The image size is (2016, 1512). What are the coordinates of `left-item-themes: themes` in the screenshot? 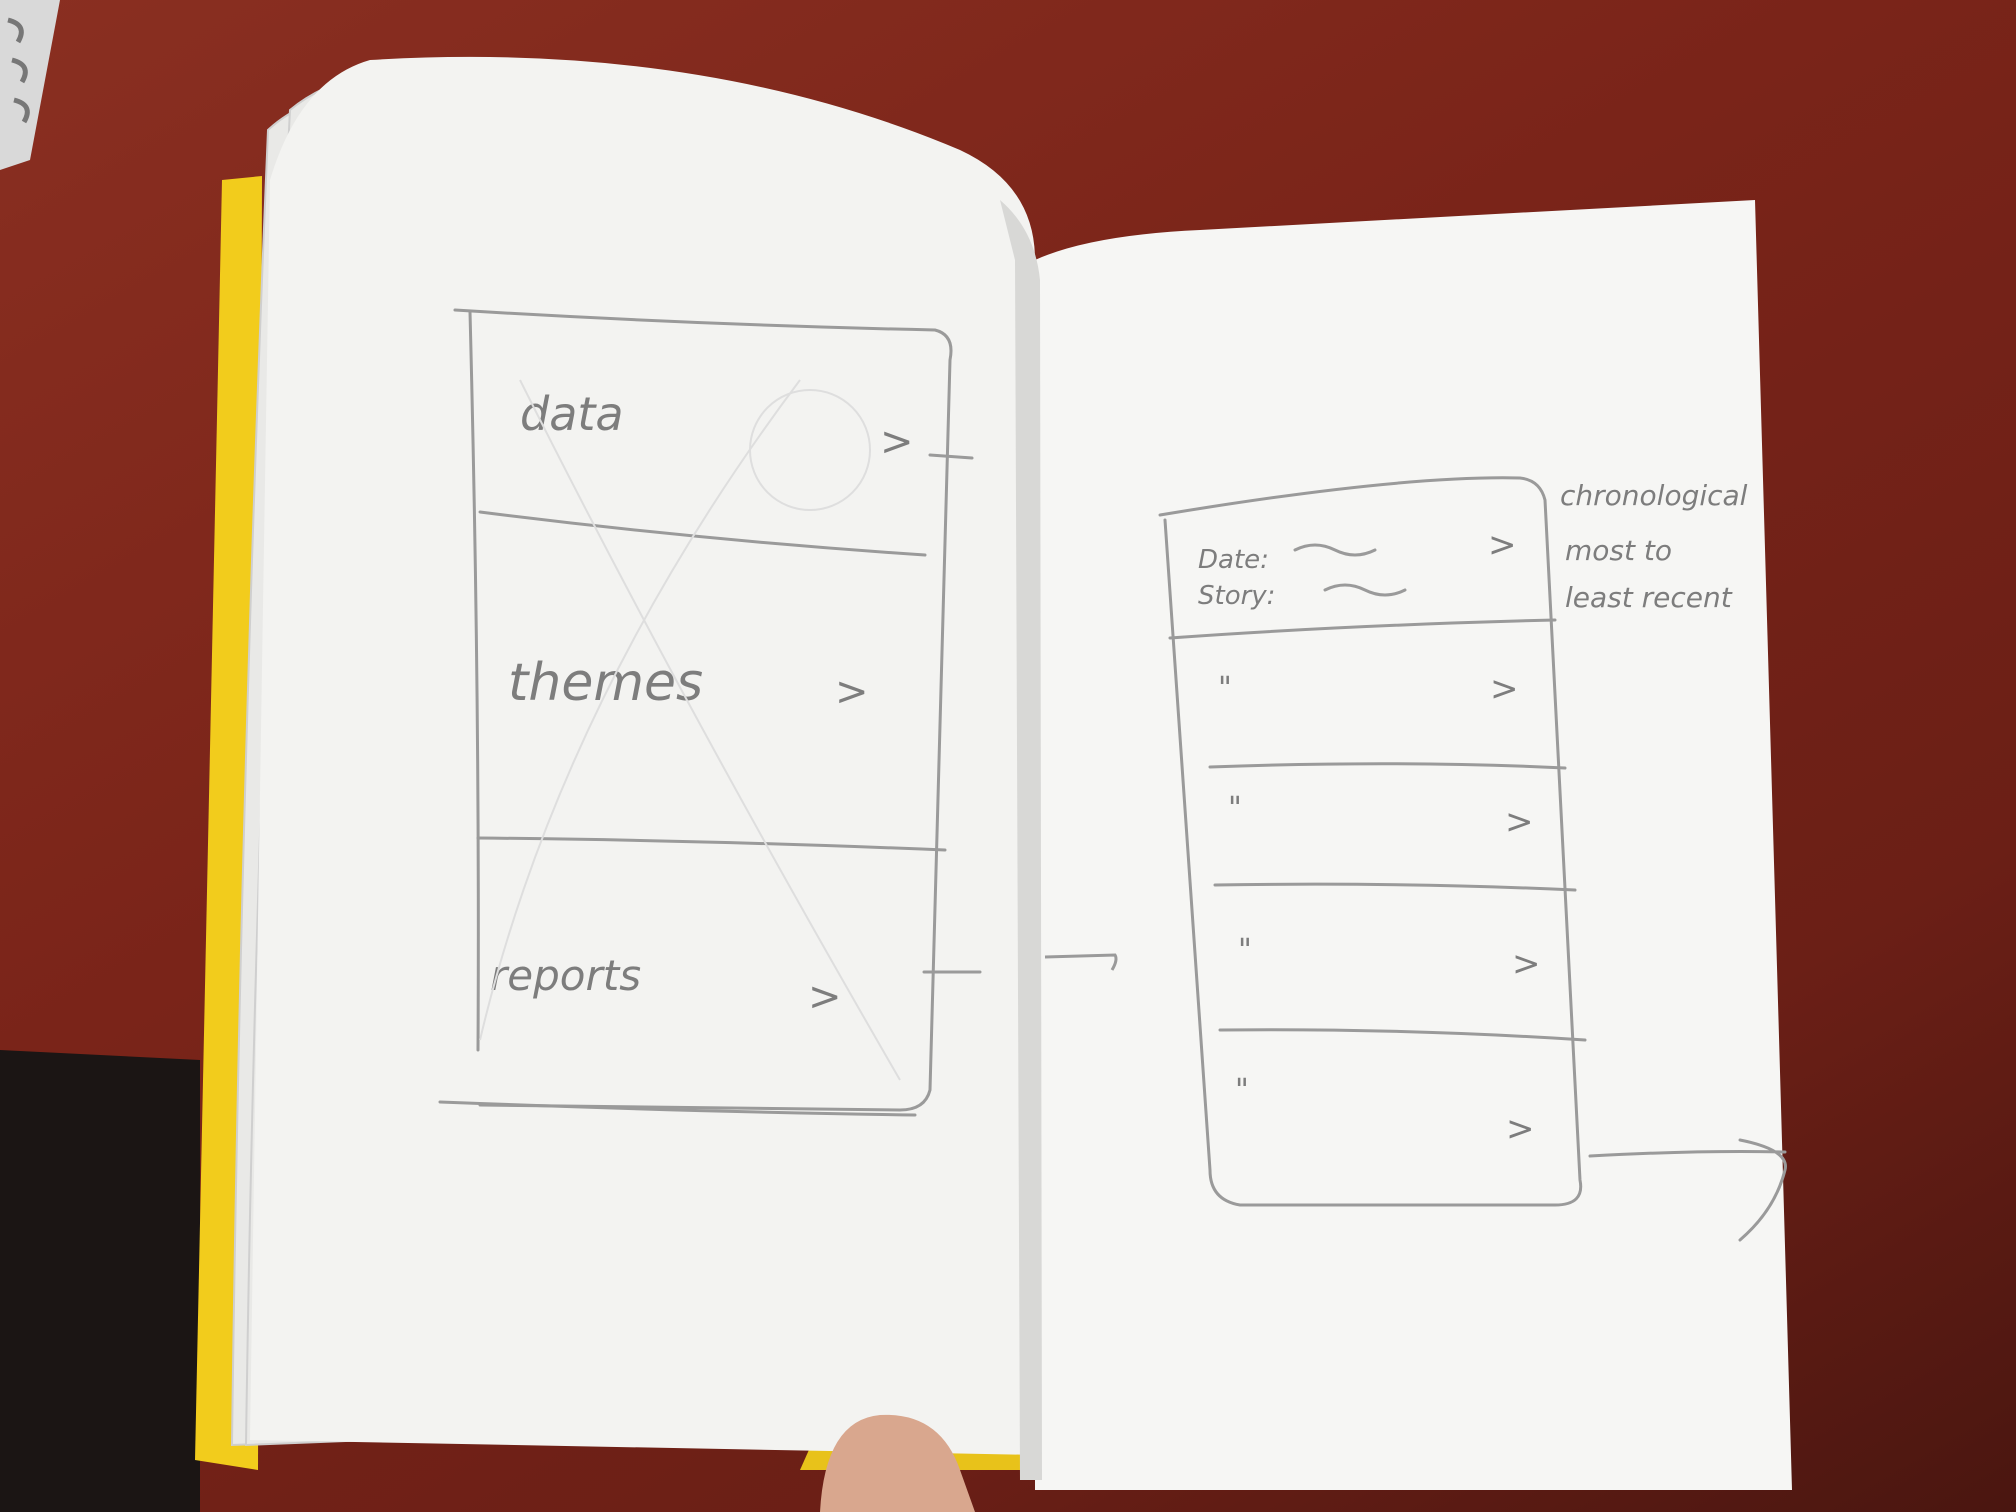 It's located at (605, 683).